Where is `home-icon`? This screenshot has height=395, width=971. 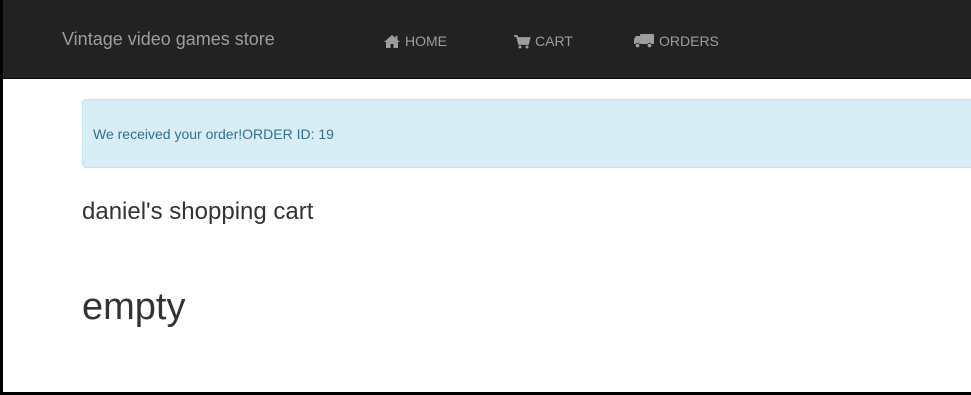 home-icon is located at coordinates (392, 41).